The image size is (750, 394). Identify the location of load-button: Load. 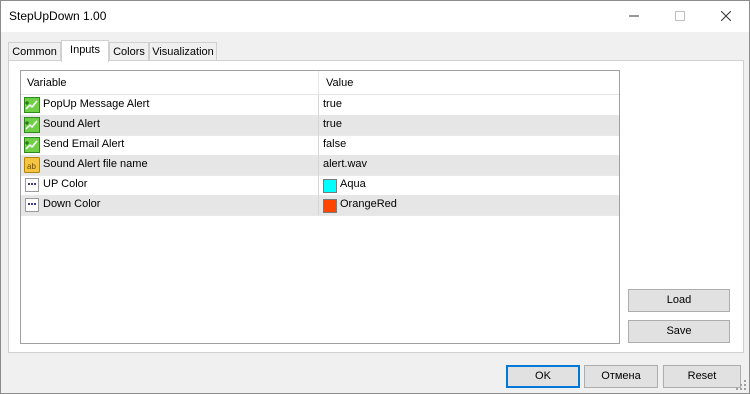
(679, 300).